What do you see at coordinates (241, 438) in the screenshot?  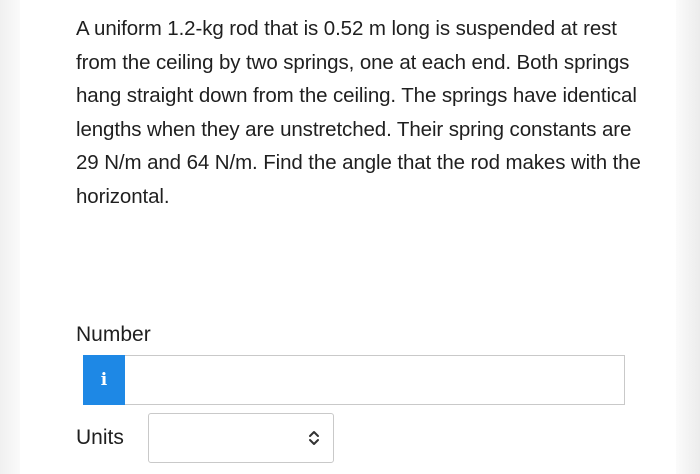 I see `units-select` at bounding box center [241, 438].